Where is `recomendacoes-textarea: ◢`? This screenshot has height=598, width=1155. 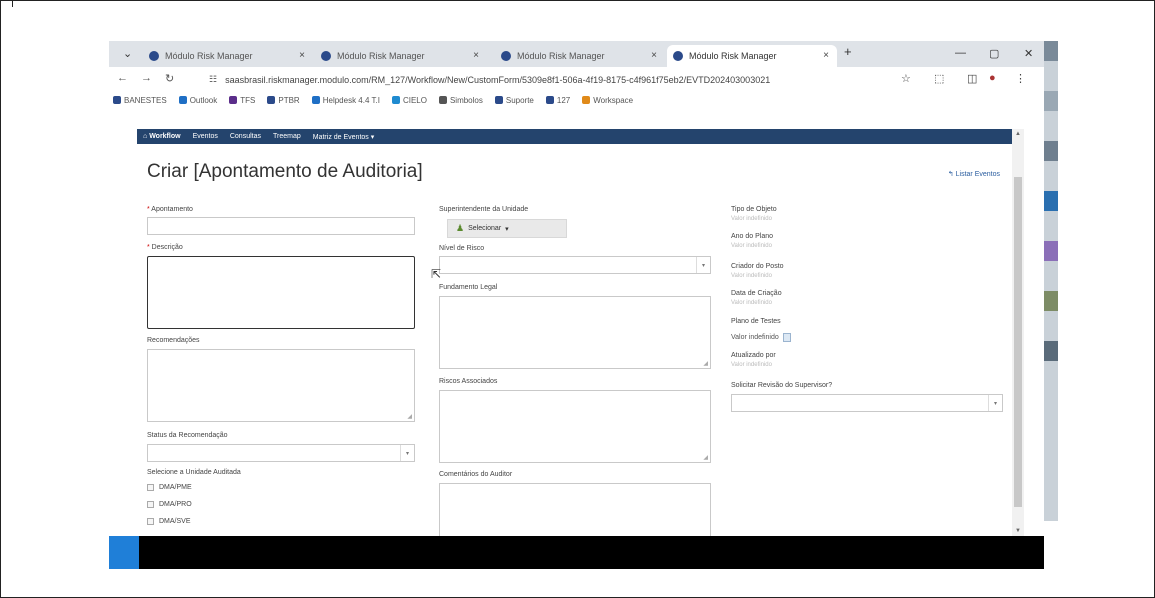
recomendacoes-textarea: ◢ is located at coordinates (281, 385).